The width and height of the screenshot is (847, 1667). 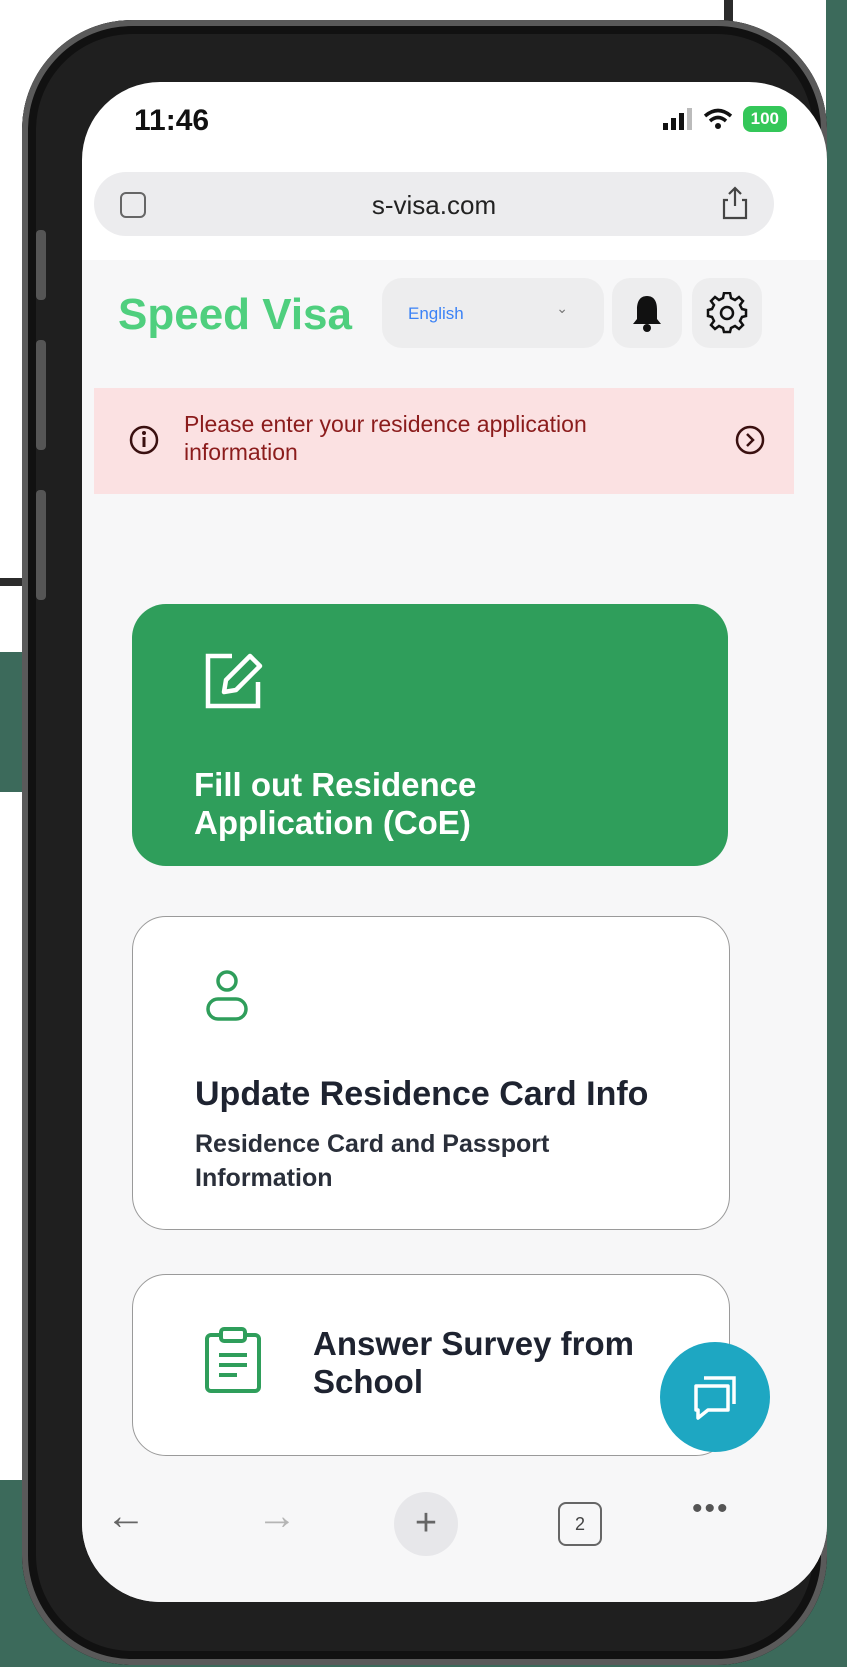 I want to click on info-icon, so click(x=144, y=440).